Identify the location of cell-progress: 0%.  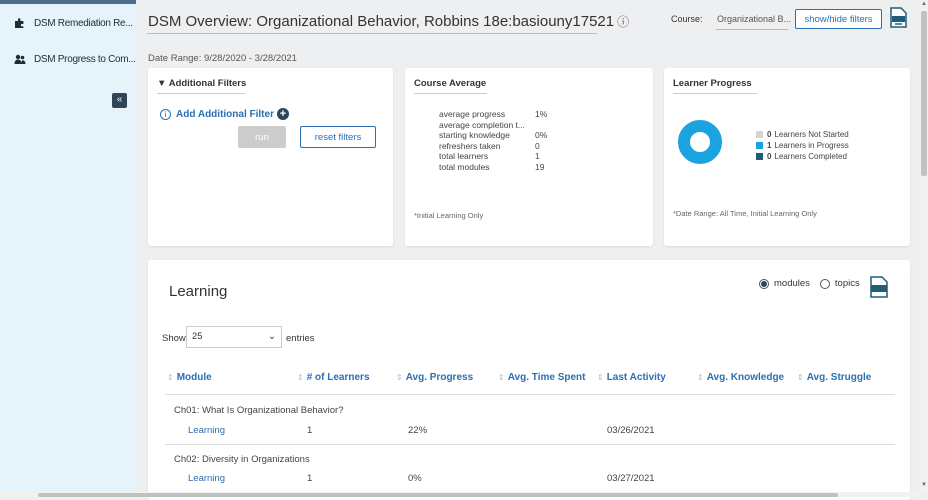
(415, 478).